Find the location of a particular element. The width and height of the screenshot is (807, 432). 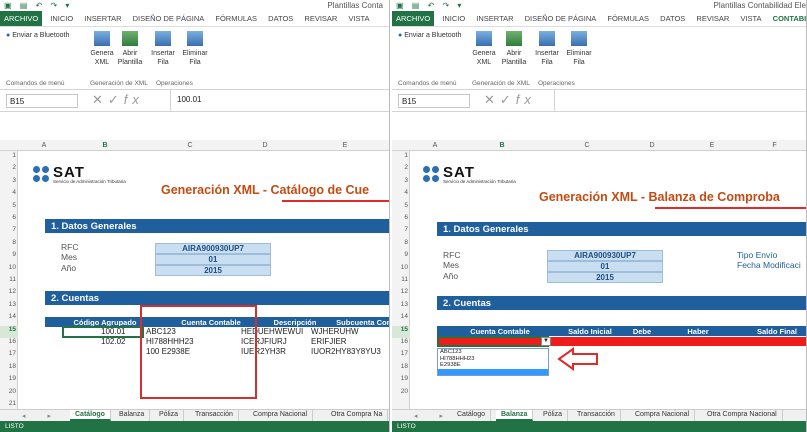

table-cell: 100.01 is located at coordinates (113, 331).